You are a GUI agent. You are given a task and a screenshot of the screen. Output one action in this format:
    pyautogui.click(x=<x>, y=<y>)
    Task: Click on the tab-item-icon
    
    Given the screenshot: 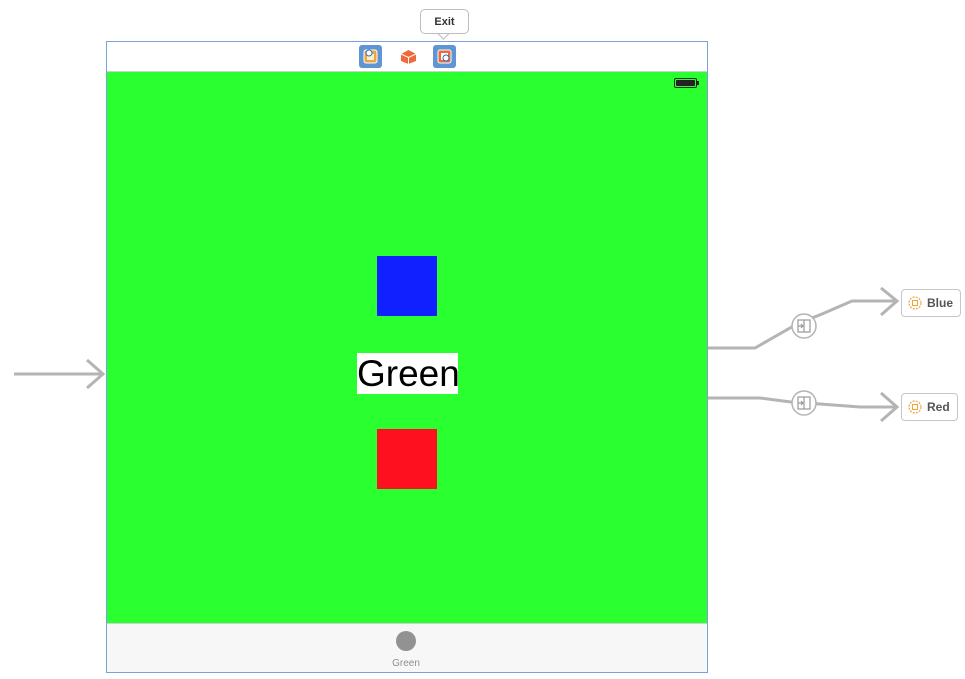 What is the action you would take?
    pyautogui.click(x=406, y=641)
    